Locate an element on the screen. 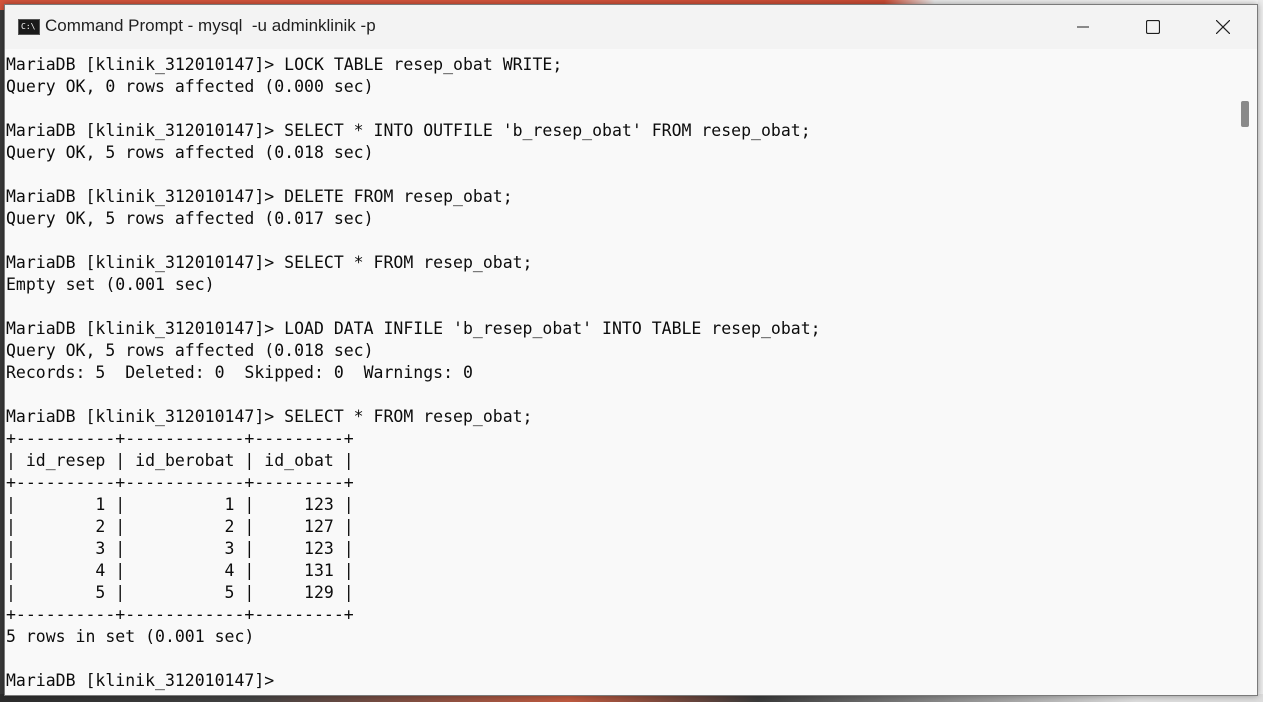  terminal-line: Empty set (0.001 sec) is located at coordinates (110, 284).